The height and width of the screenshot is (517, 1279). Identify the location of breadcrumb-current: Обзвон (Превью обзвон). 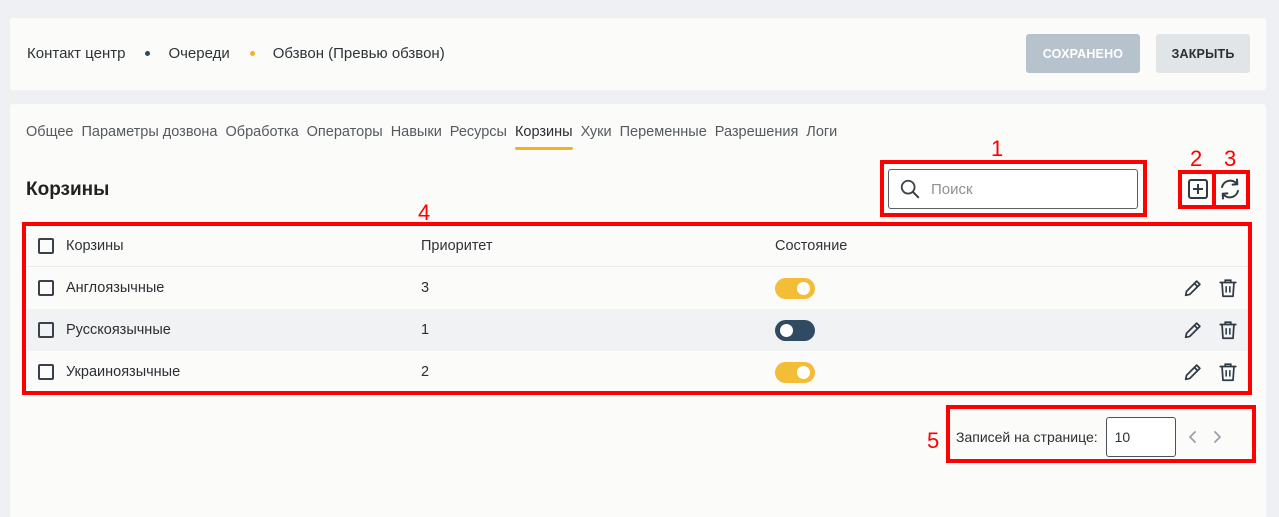
(358, 53).